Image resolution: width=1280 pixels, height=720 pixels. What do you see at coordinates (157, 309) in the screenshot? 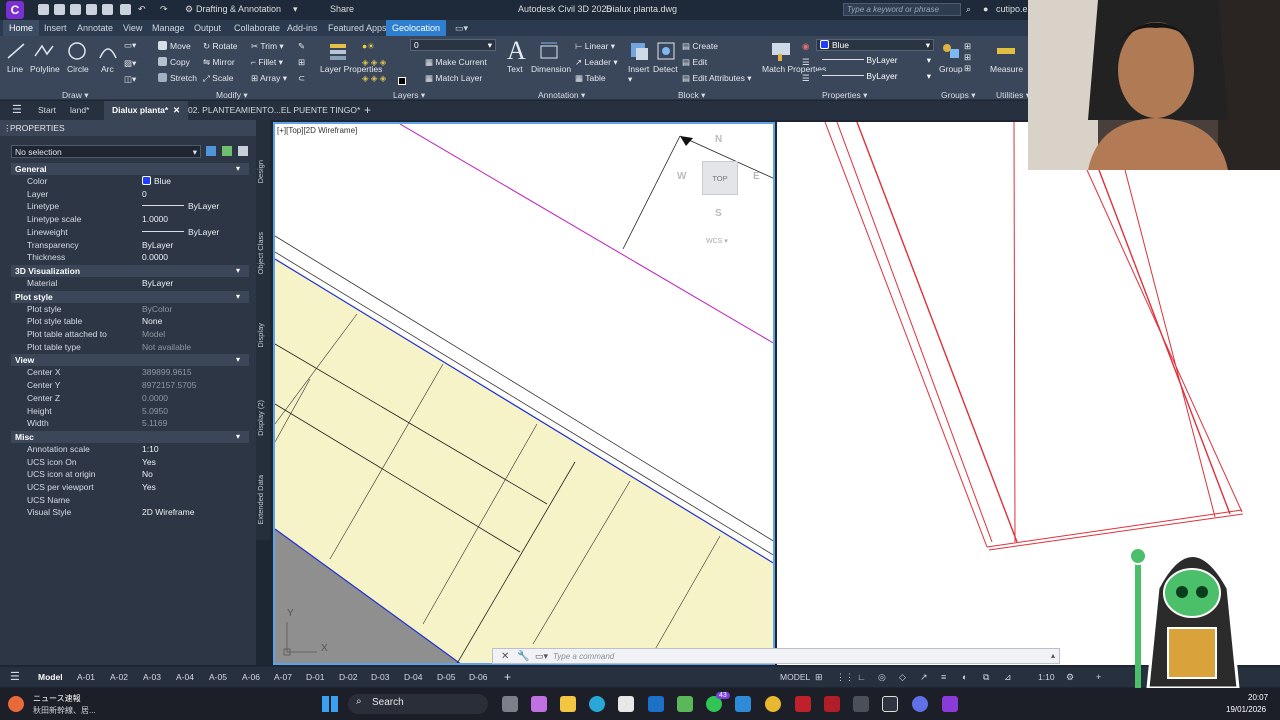
I see `property-value: ByColor` at bounding box center [157, 309].